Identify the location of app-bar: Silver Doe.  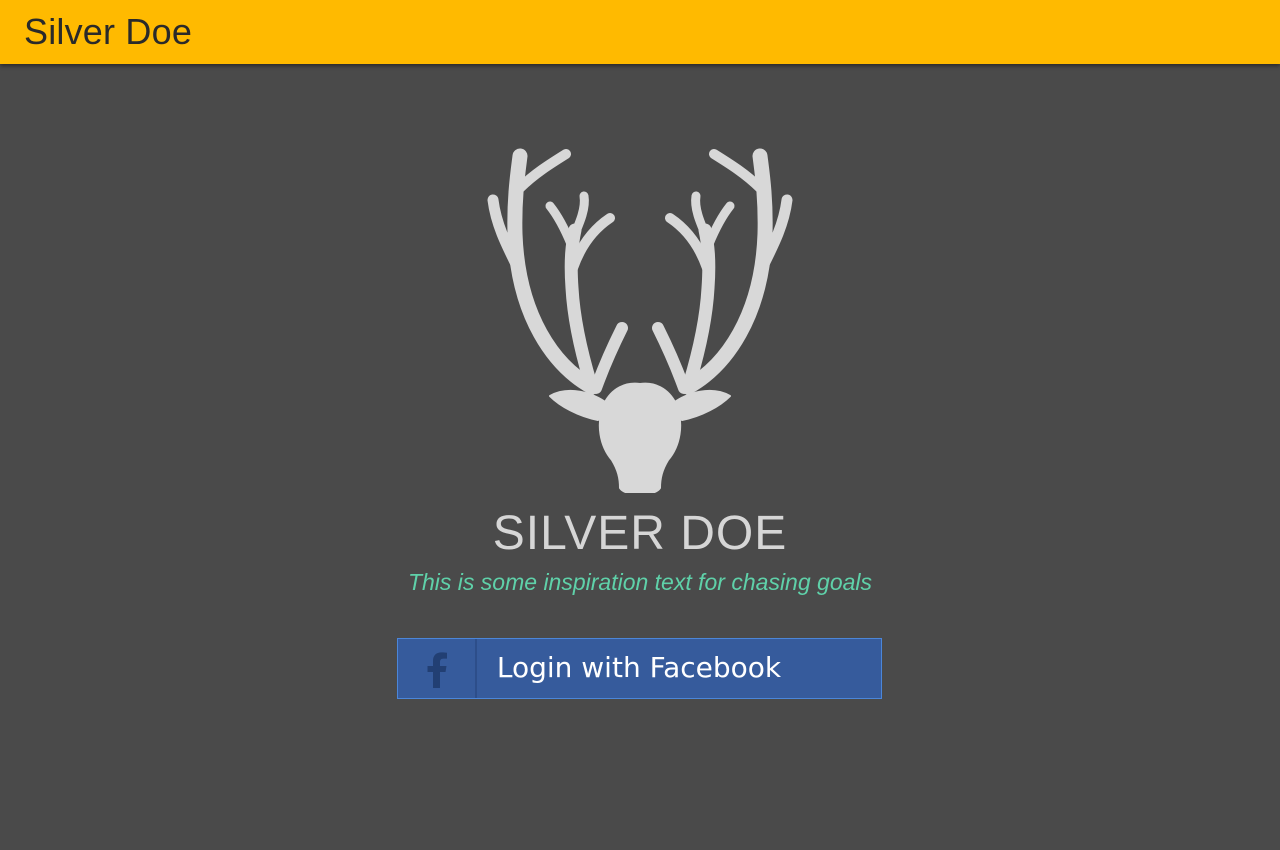
(640, 32).